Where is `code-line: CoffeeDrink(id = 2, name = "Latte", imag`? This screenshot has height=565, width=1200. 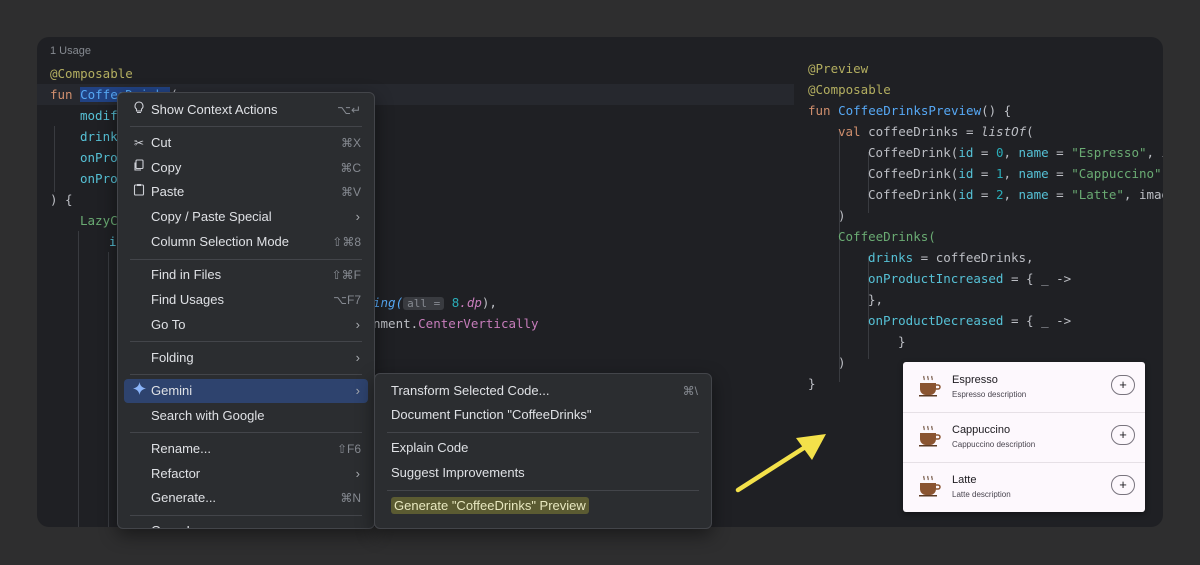
code-line: CoffeeDrink(id = 2, name = "Latte", imag is located at coordinates (1015, 194).